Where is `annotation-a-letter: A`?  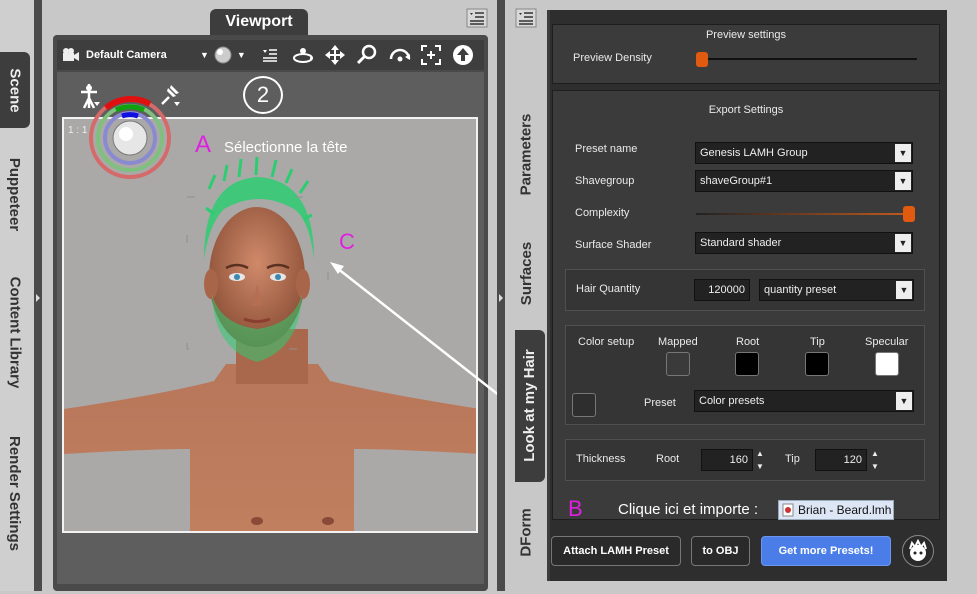
annotation-a-letter: A is located at coordinates (203, 144).